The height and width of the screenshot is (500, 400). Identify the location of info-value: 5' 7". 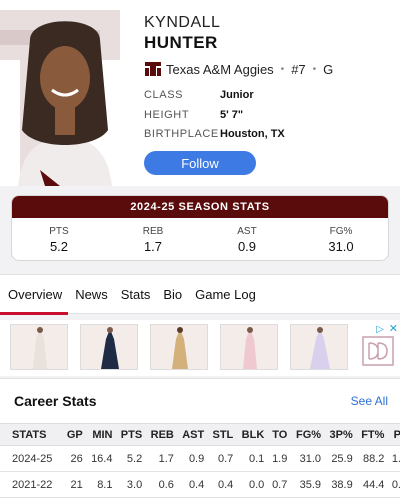
(232, 115).